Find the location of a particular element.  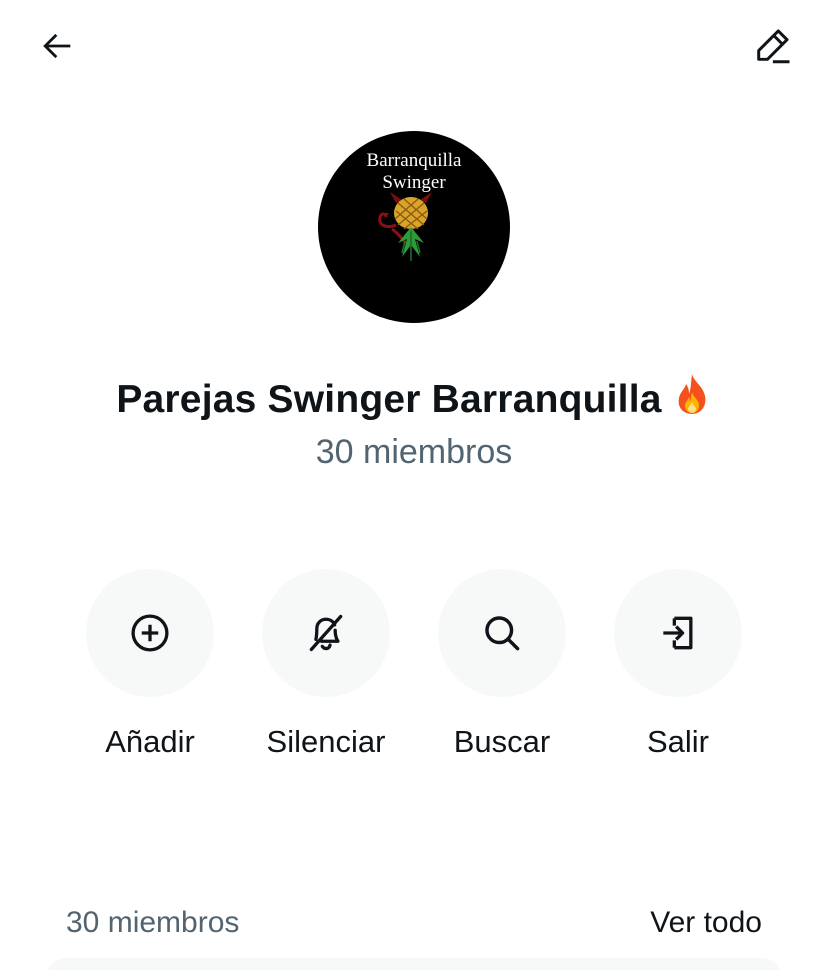

member-list-card is located at coordinates (414, 964).